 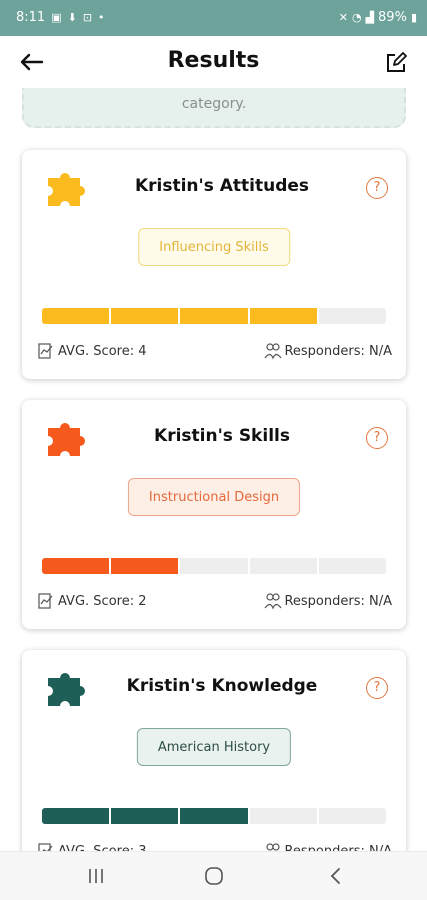 What do you see at coordinates (102, 601) in the screenshot?
I see `avg-score-label: AVG. Score: 2` at bounding box center [102, 601].